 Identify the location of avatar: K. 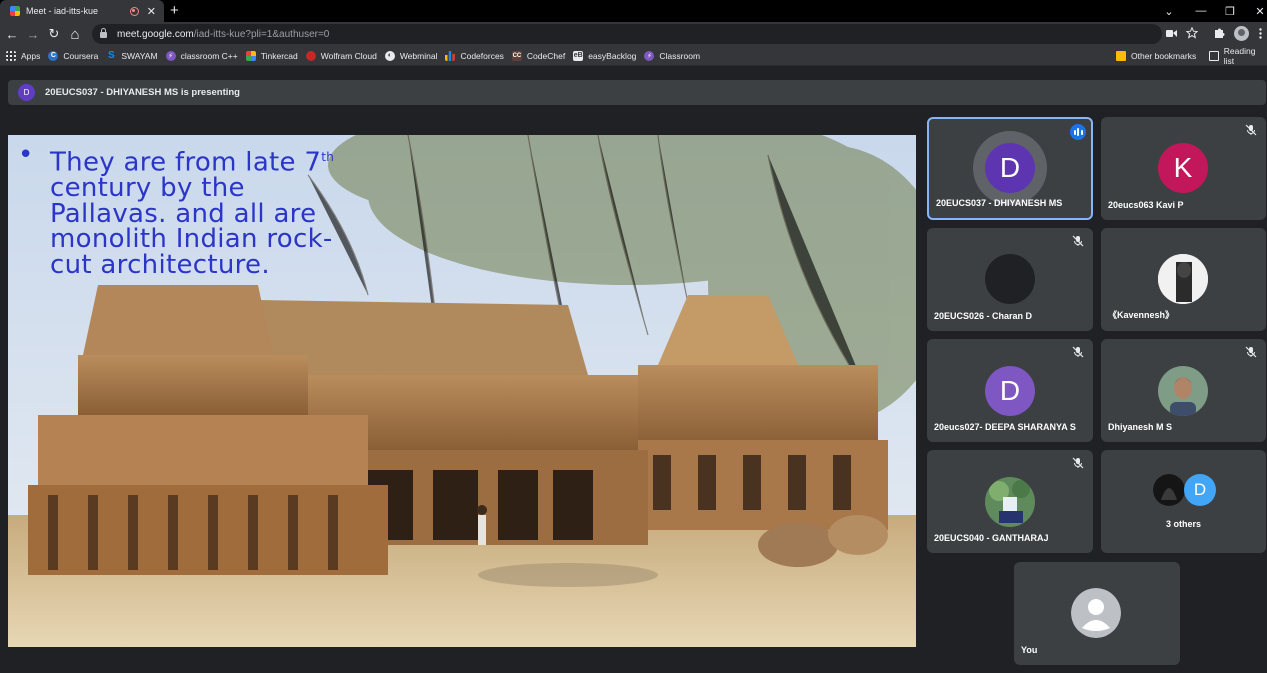
(1183, 168).